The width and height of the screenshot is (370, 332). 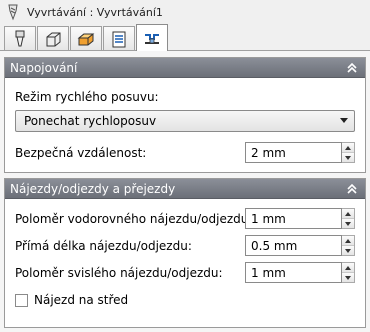 What do you see at coordinates (185, 300) in the screenshot?
I see `lead-to-center-row: Nájezd na střed` at bounding box center [185, 300].